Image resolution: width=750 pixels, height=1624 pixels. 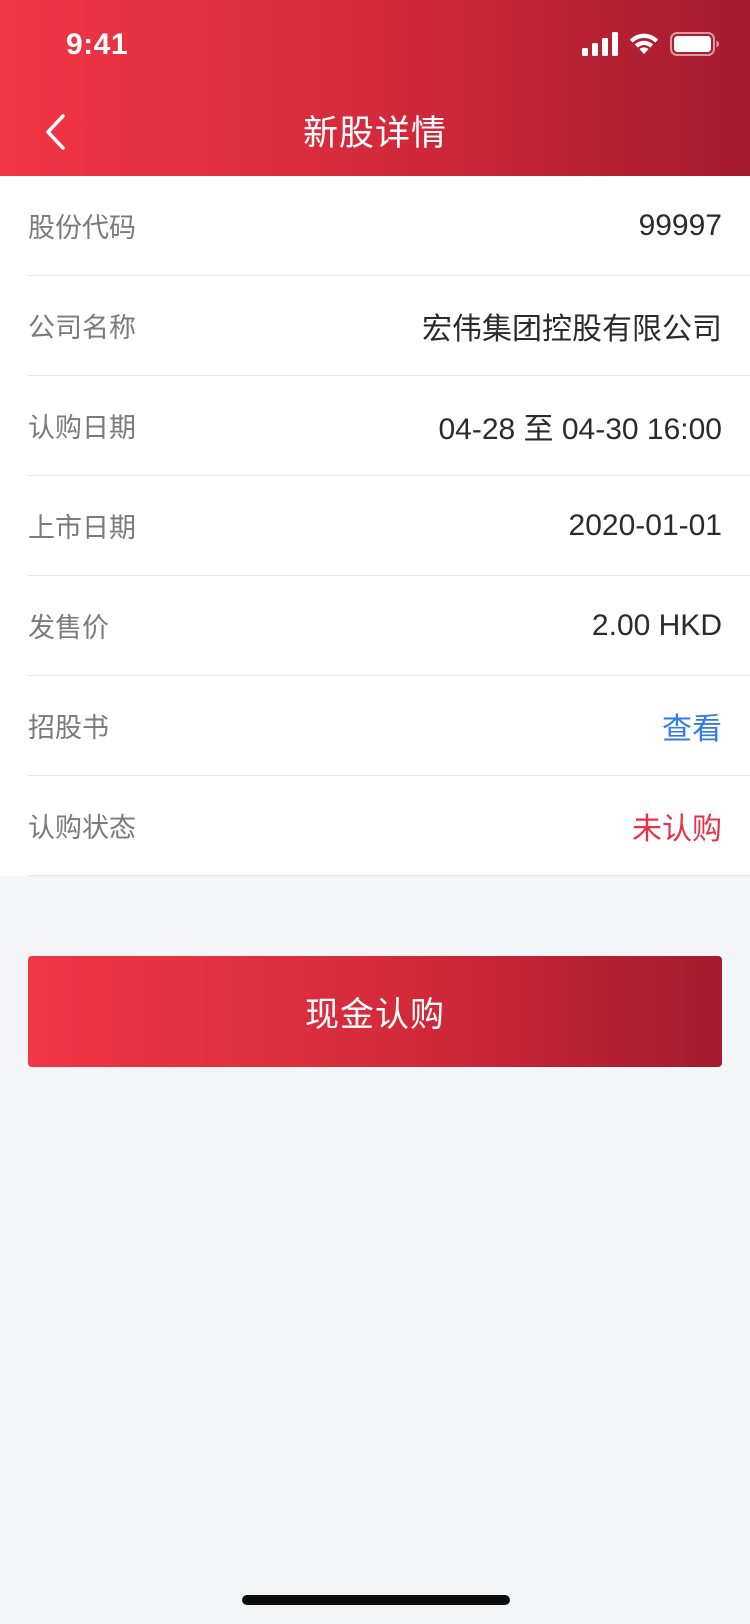 I want to click on company-name-label: 公司名称, so click(x=82, y=328).